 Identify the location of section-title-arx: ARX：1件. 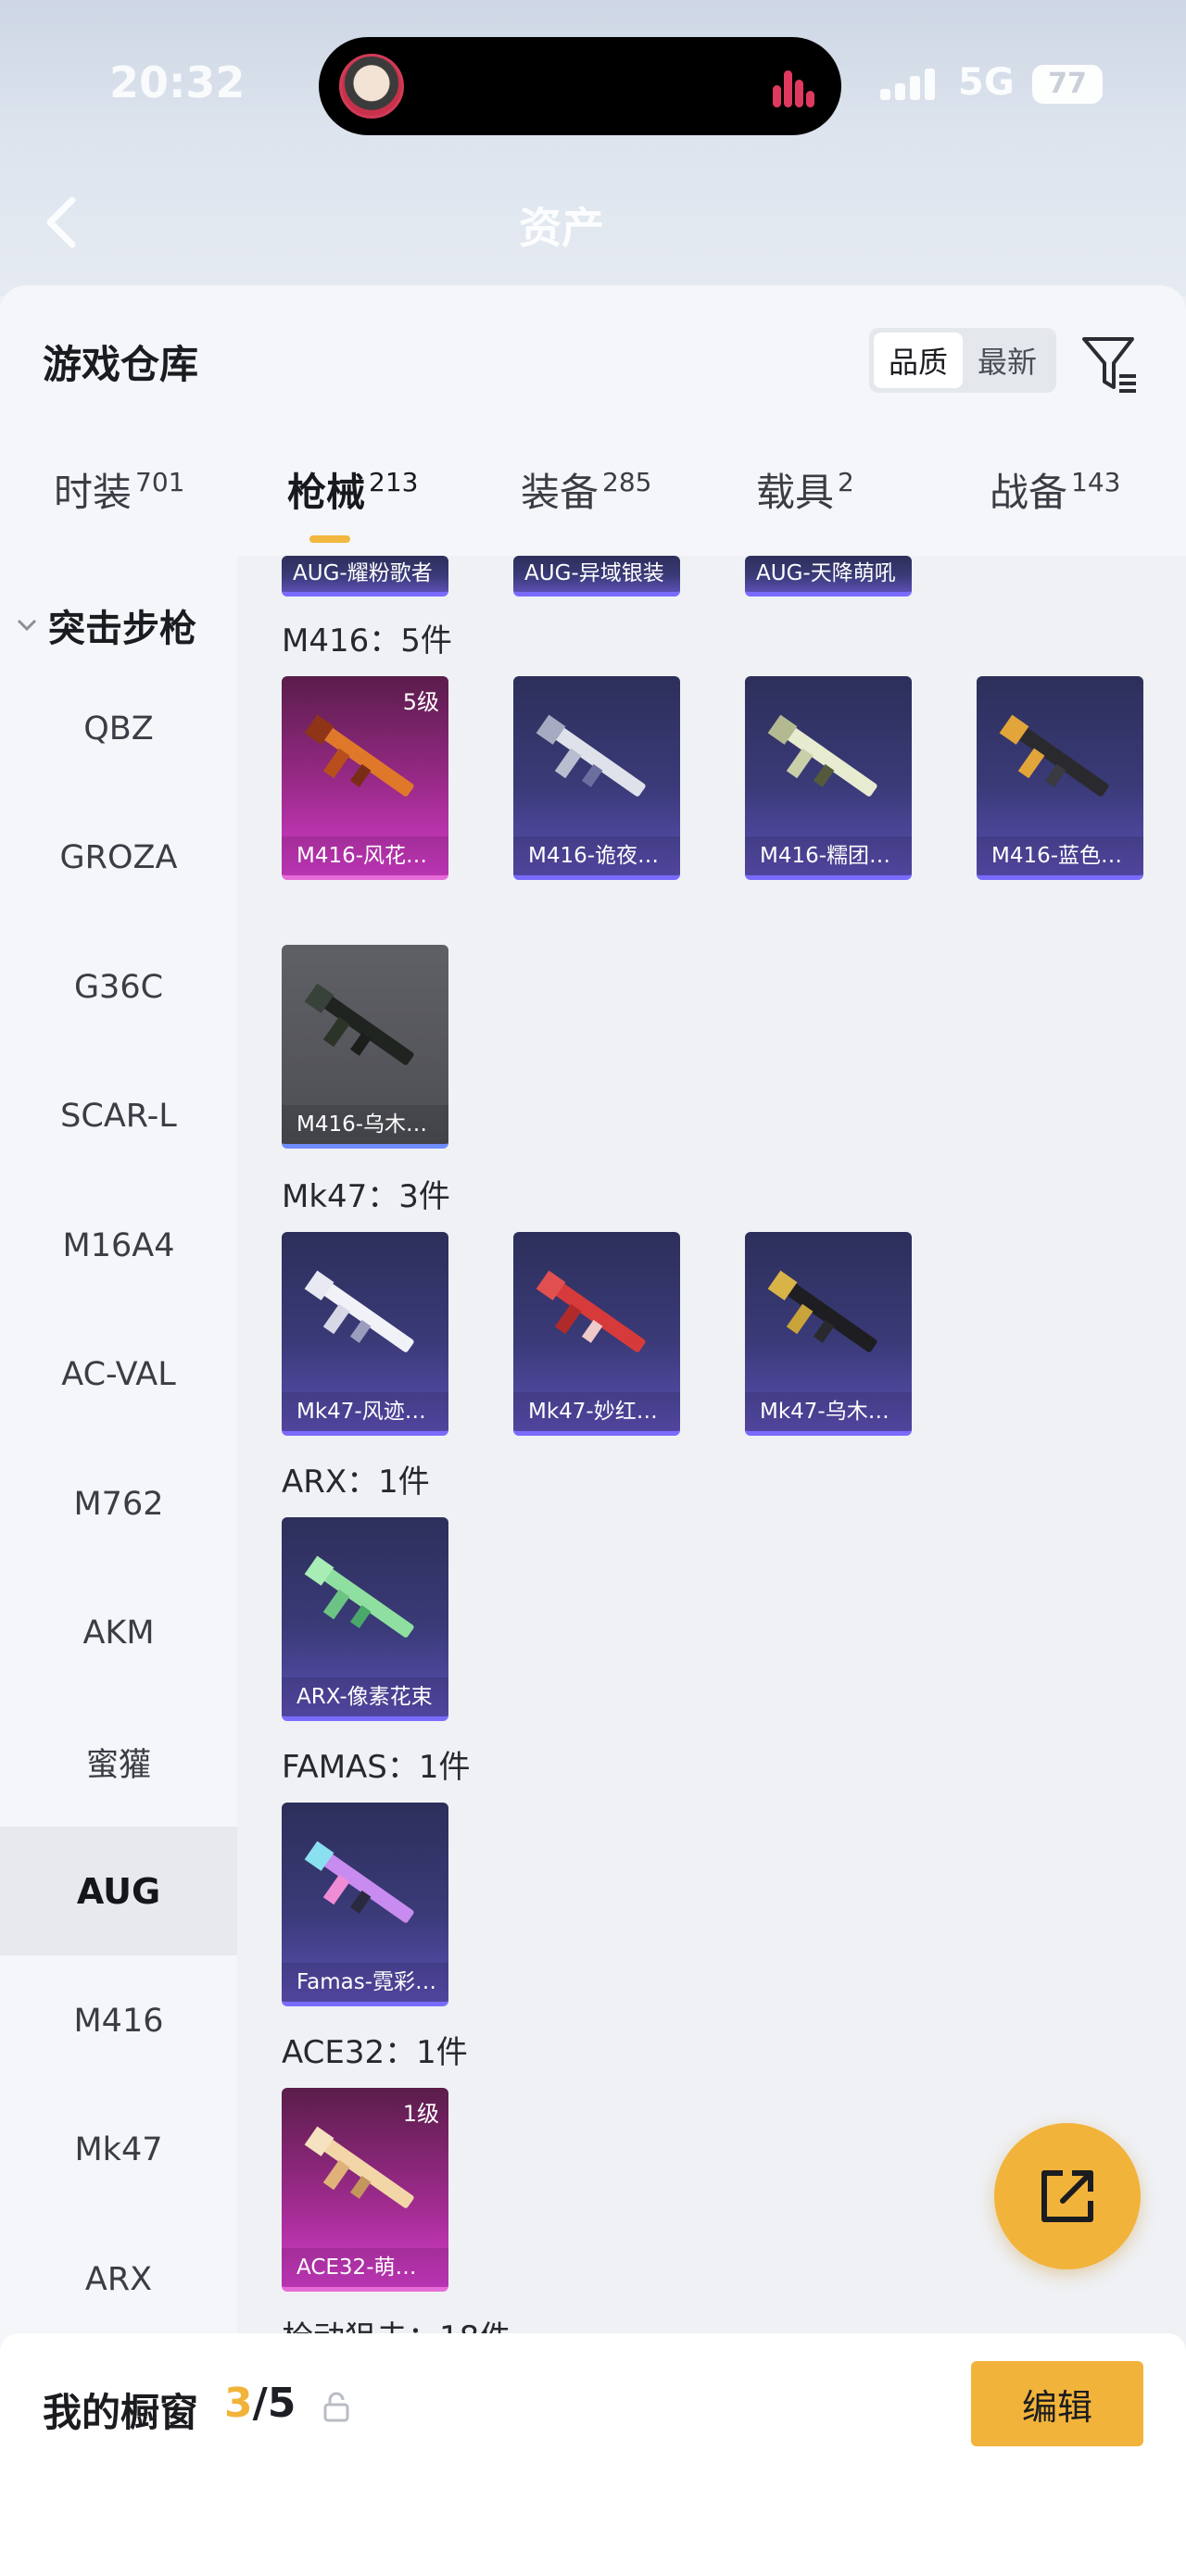
(356, 1482).